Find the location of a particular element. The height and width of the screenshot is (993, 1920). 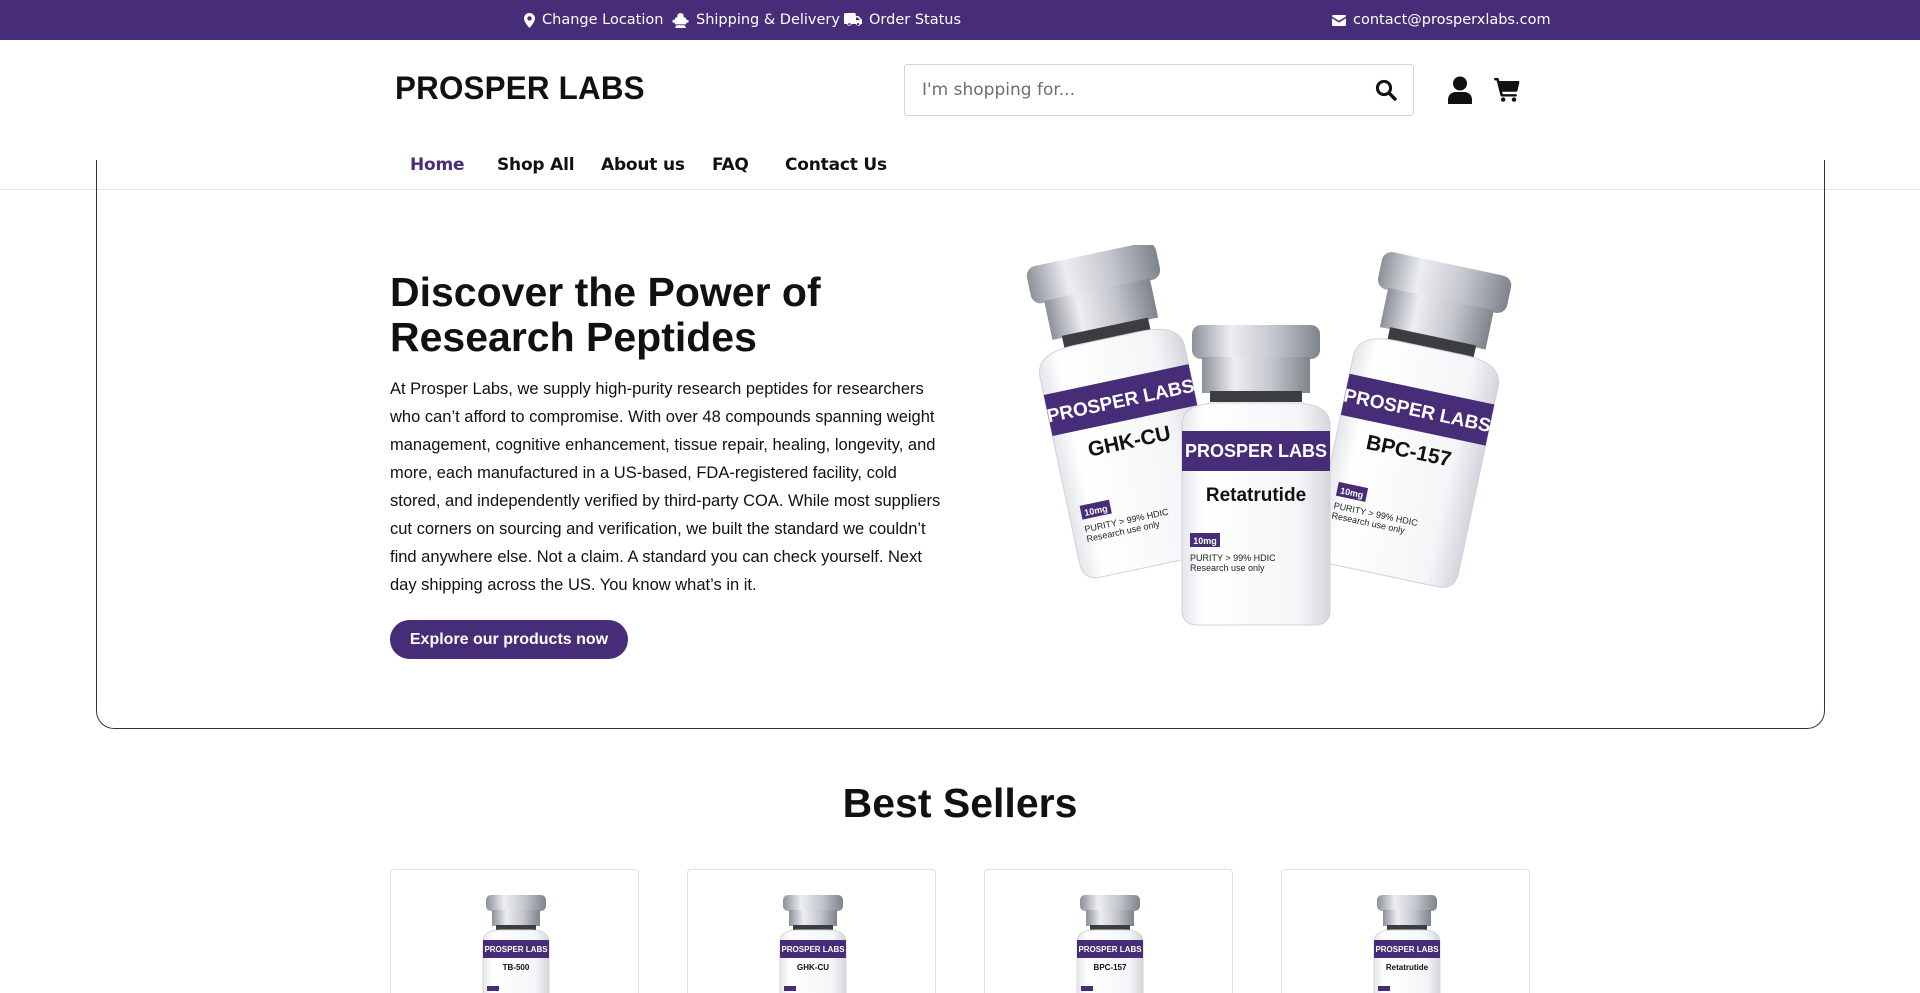

cart-icon is located at coordinates (1507, 90).